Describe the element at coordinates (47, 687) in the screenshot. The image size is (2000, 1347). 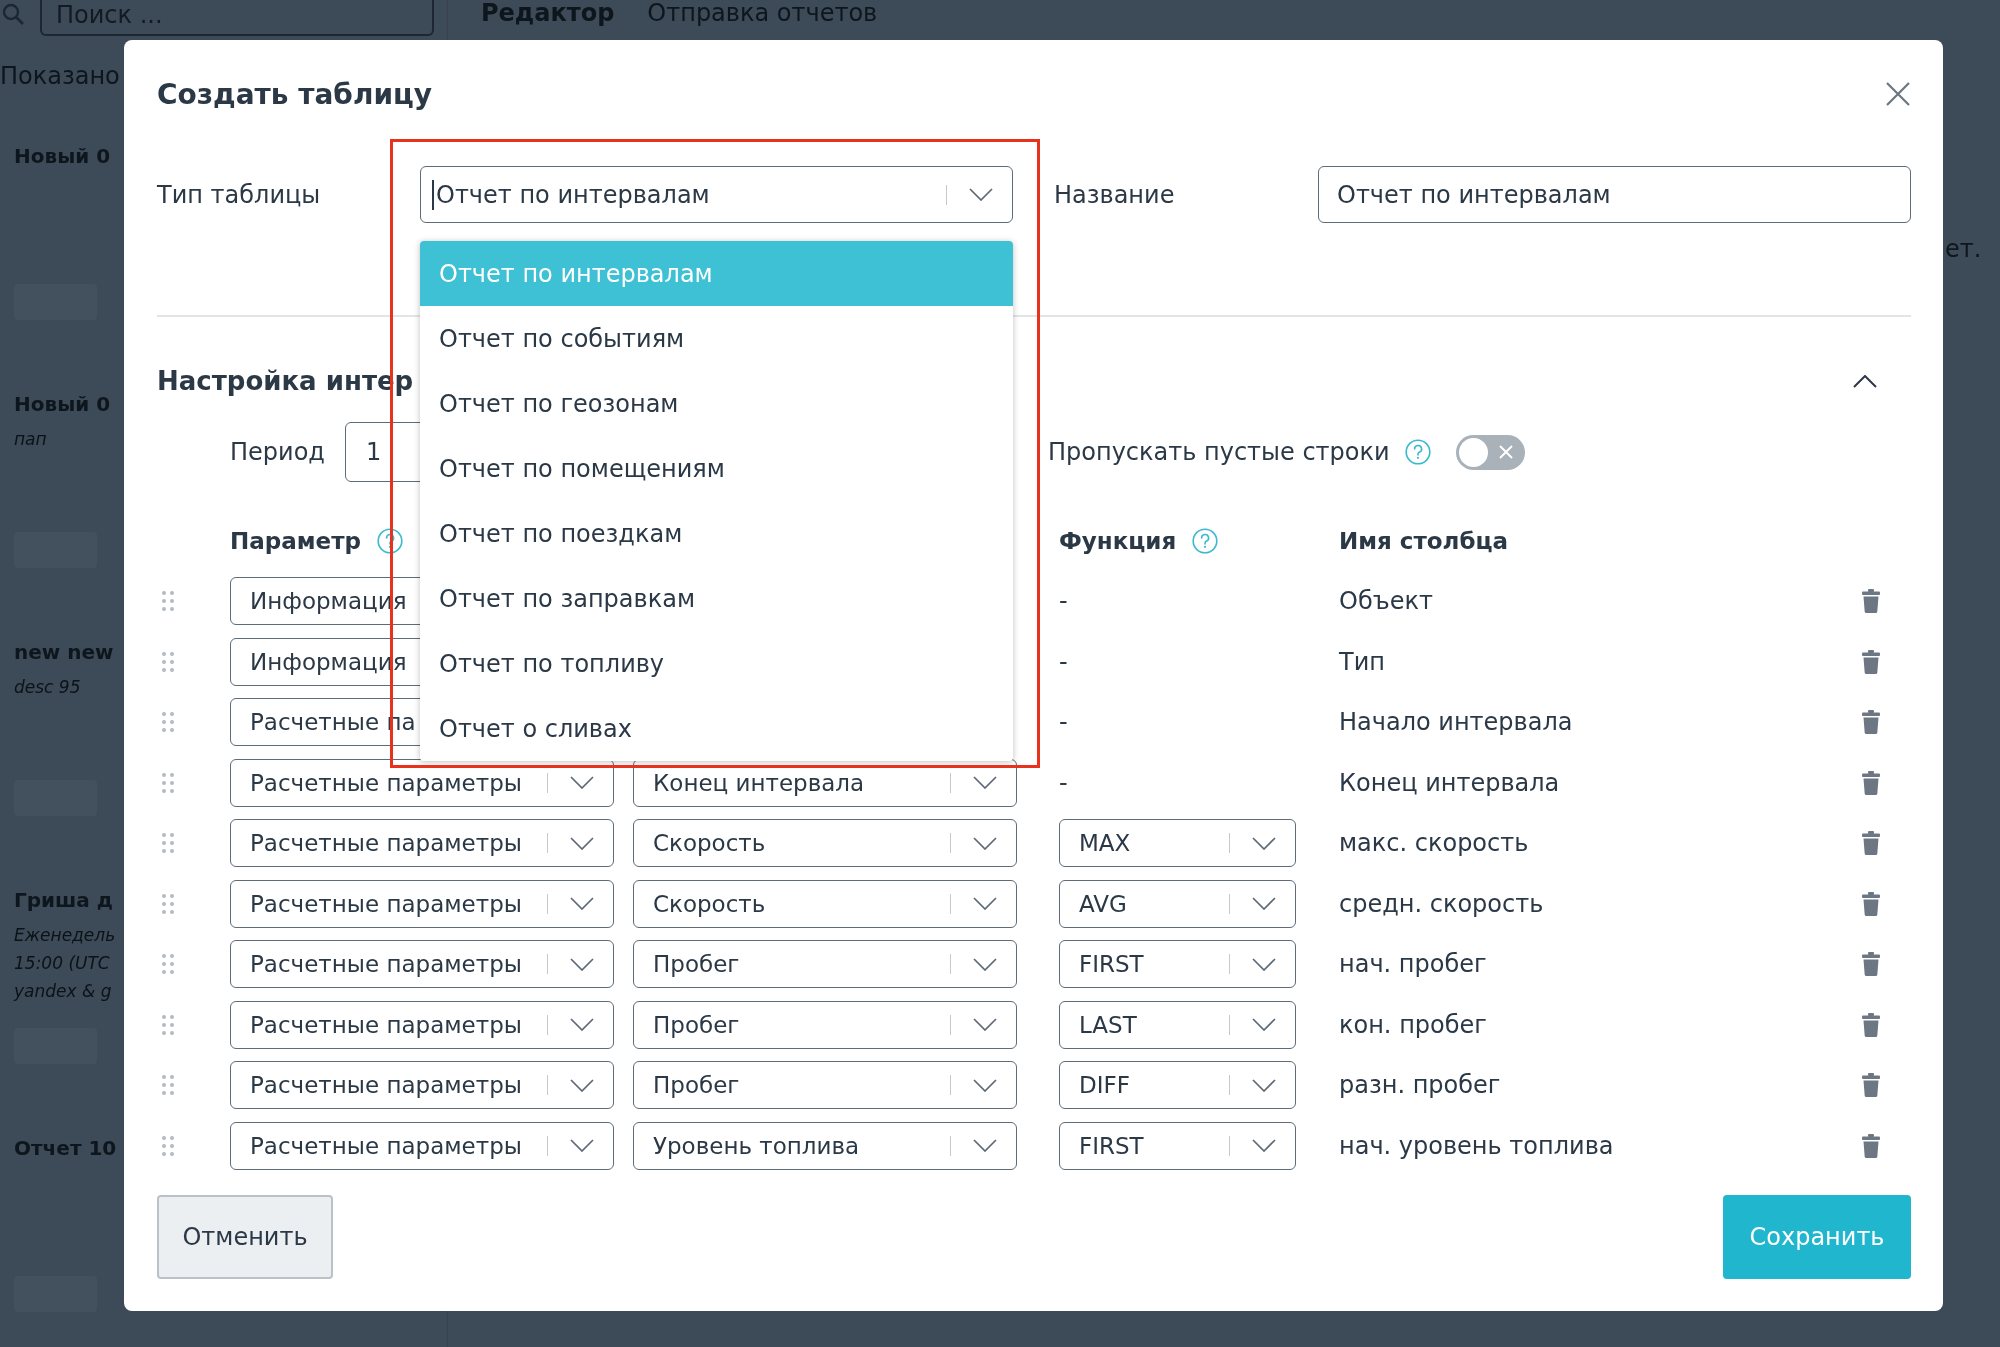
I see `report-description: desc 95` at that location.